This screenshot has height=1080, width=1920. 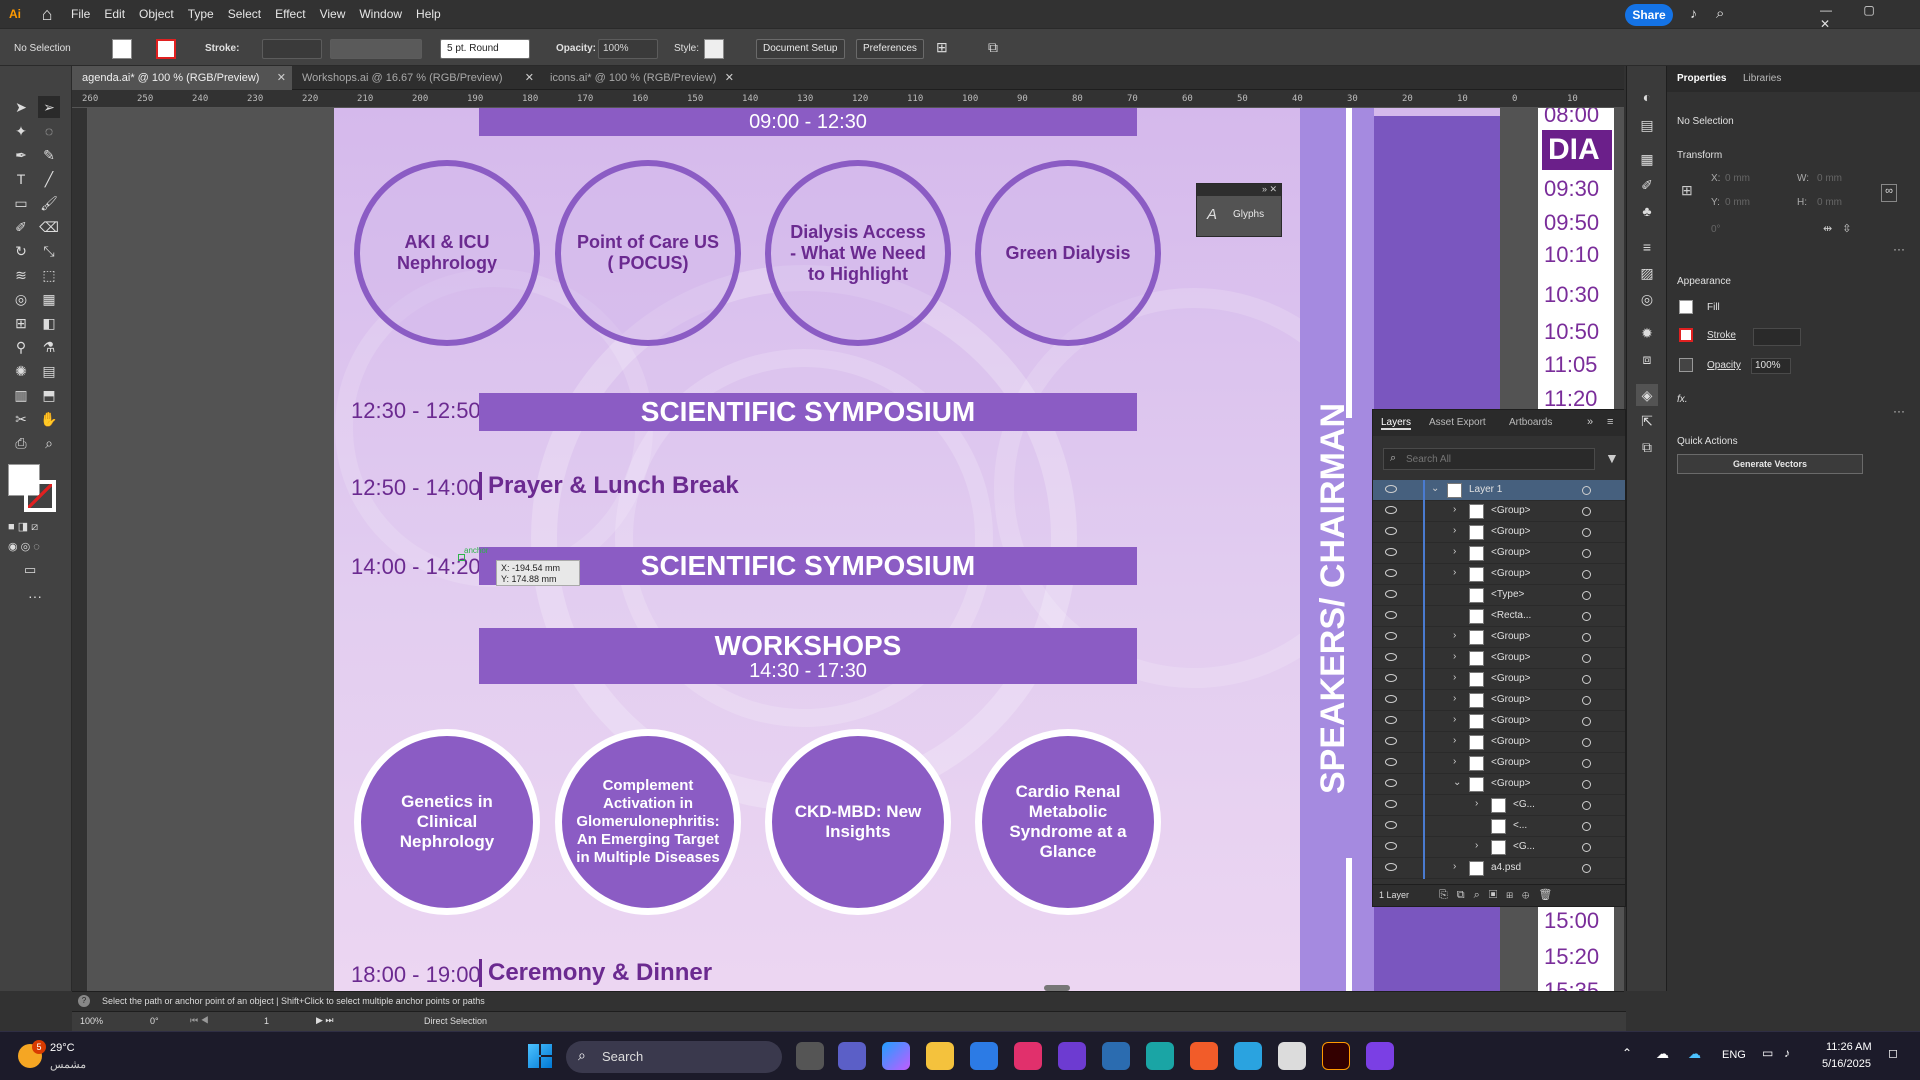 What do you see at coordinates (729, 78) in the screenshot?
I see `close-icon: ✕` at bounding box center [729, 78].